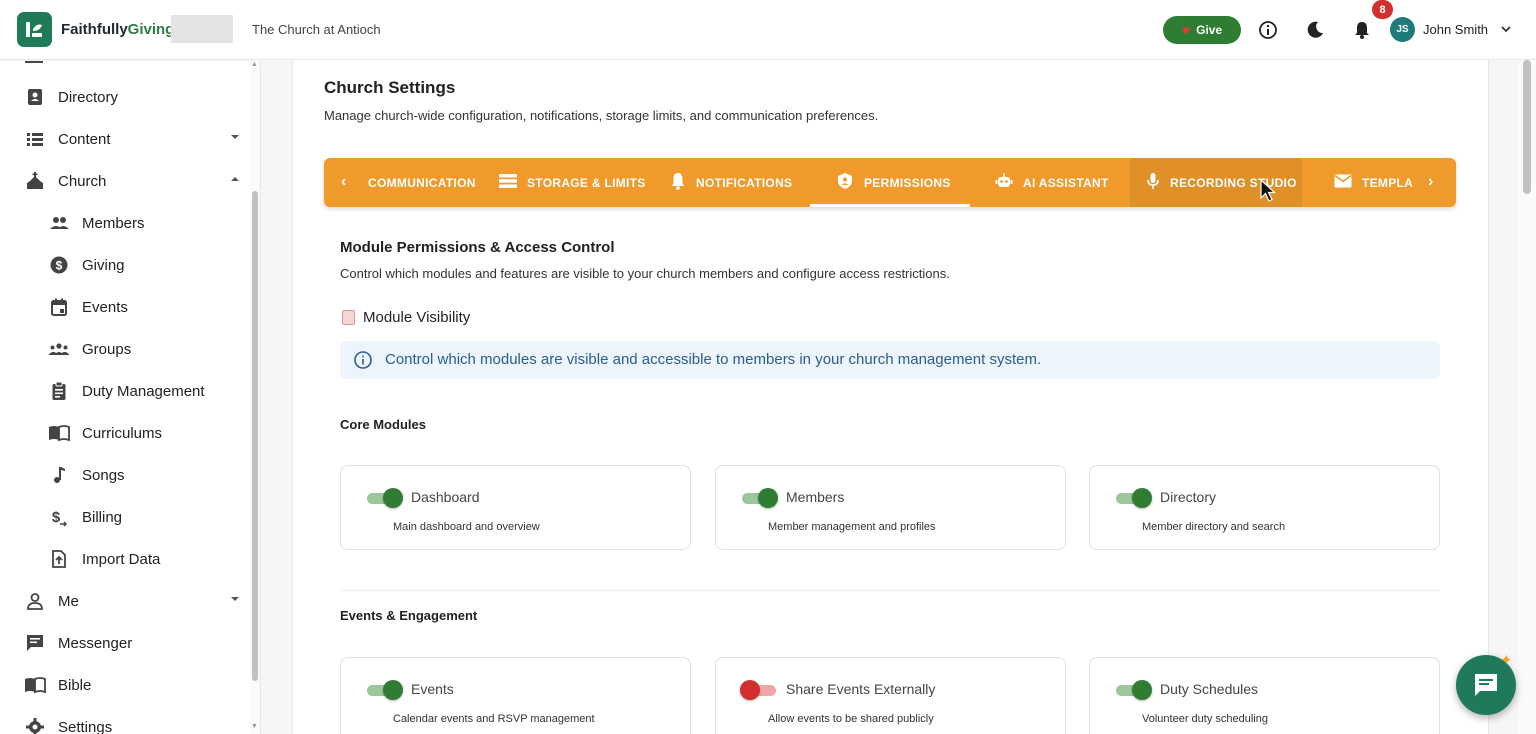  I want to click on sidebar-item-events: Events, so click(125, 307).